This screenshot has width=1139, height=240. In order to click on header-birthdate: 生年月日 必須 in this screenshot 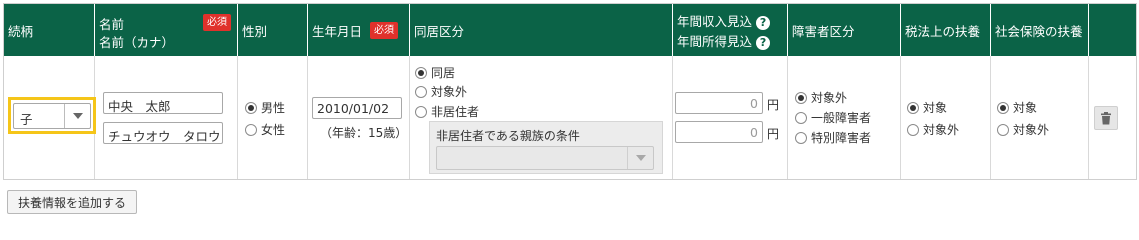, I will do `click(359, 30)`.